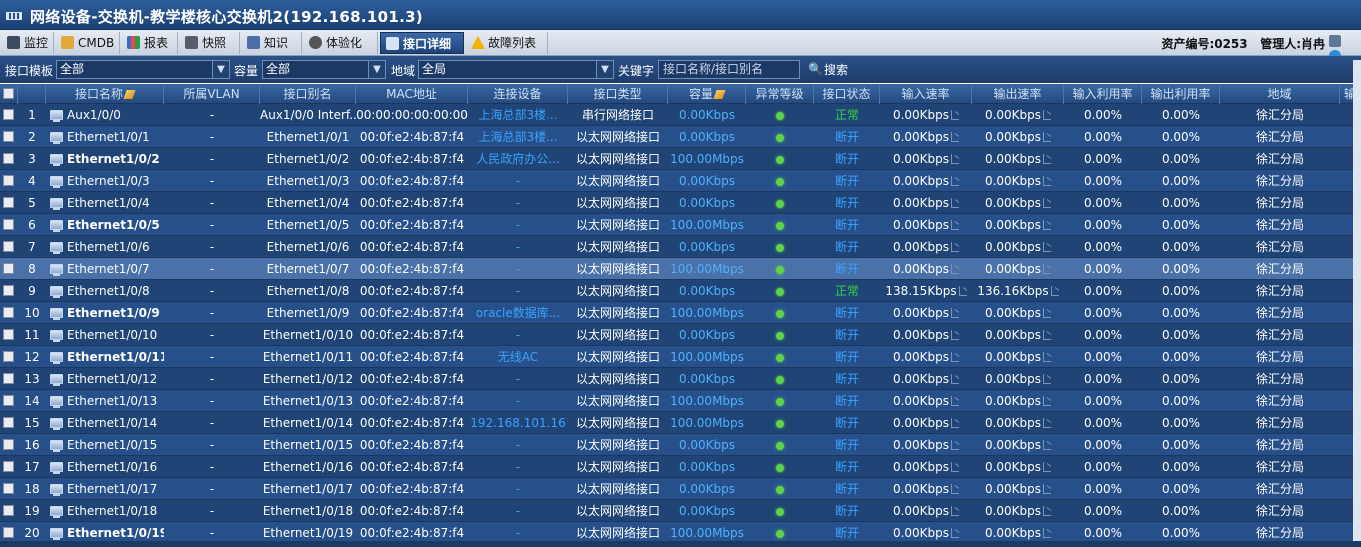  What do you see at coordinates (105, 379) in the screenshot?
I see `interface-name: Ethernet1/0/12` at bounding box center [105, 379].